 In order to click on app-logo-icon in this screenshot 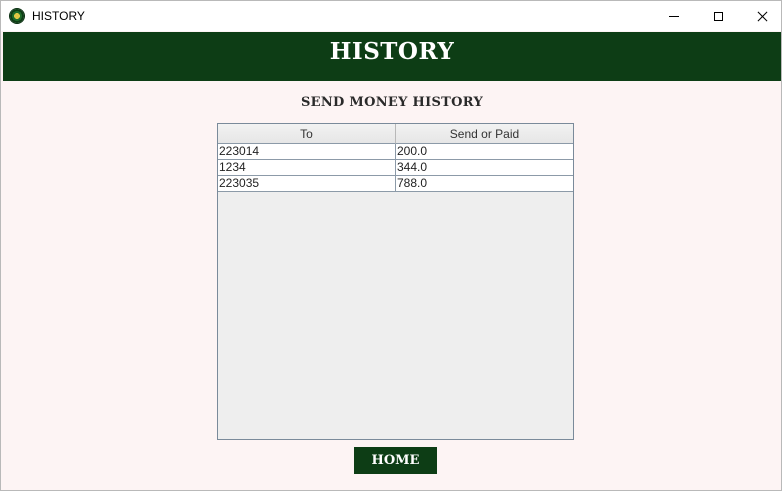, I will do `click(17, 16)`.